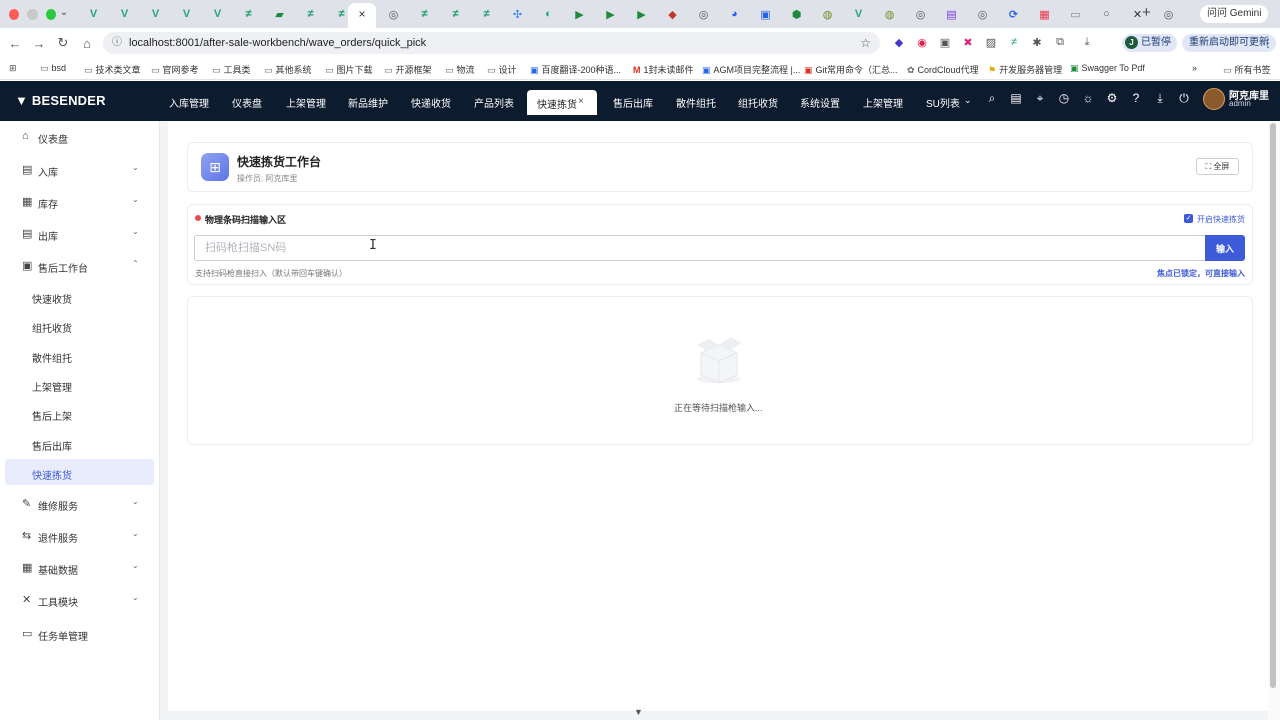 This screenshot has height=720, width=1280. What do you see at coordinates (80, 567) in the screenshot?
I see `sidebar-item-basic-data: ▦ 基础数据 ⌄` at bounding box center [80, 567].